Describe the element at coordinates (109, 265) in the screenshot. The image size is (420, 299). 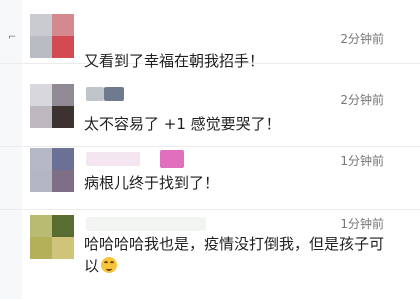
I see `laugh-cry-emoji-icon` at that location.